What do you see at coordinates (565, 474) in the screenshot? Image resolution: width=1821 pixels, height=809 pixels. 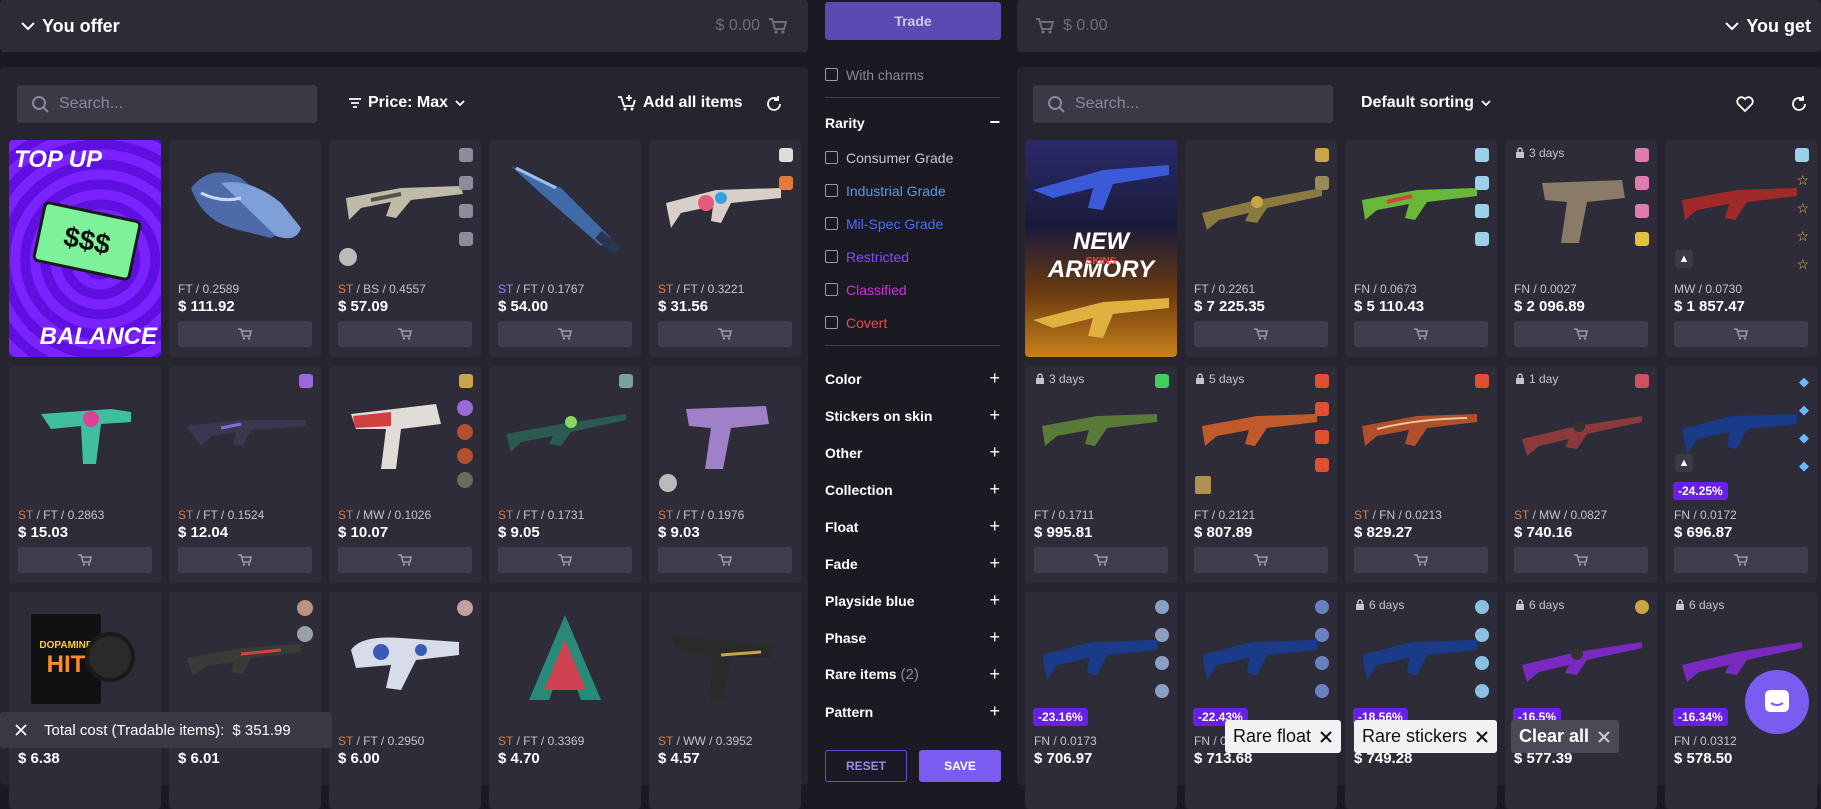 I see `offer-item-card: ST / FT / 0.1731 $ 9.05` at bounding box center [565, 474].